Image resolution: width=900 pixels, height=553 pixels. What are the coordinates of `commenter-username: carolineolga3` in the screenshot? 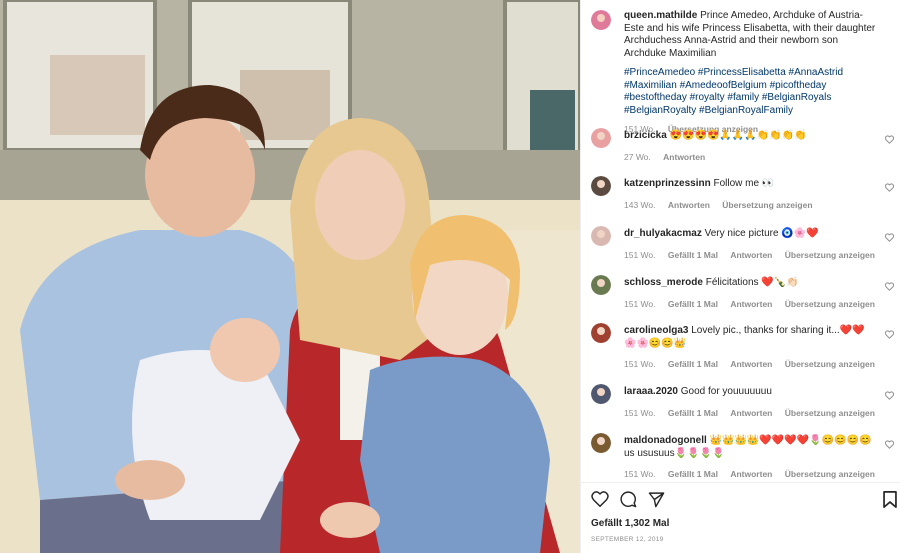 It's located at (656, 330).